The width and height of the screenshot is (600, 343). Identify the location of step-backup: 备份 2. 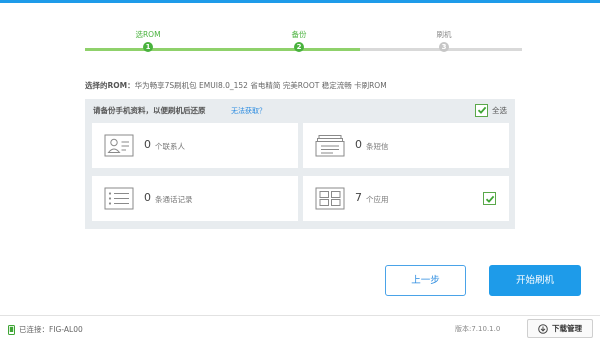
(299, 41).